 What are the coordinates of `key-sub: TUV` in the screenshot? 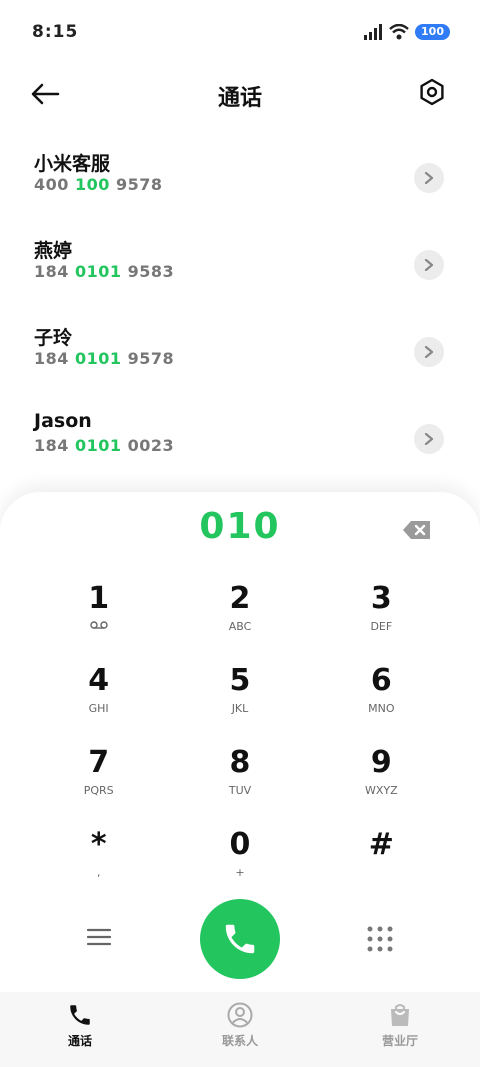 It's located at (240, 790).